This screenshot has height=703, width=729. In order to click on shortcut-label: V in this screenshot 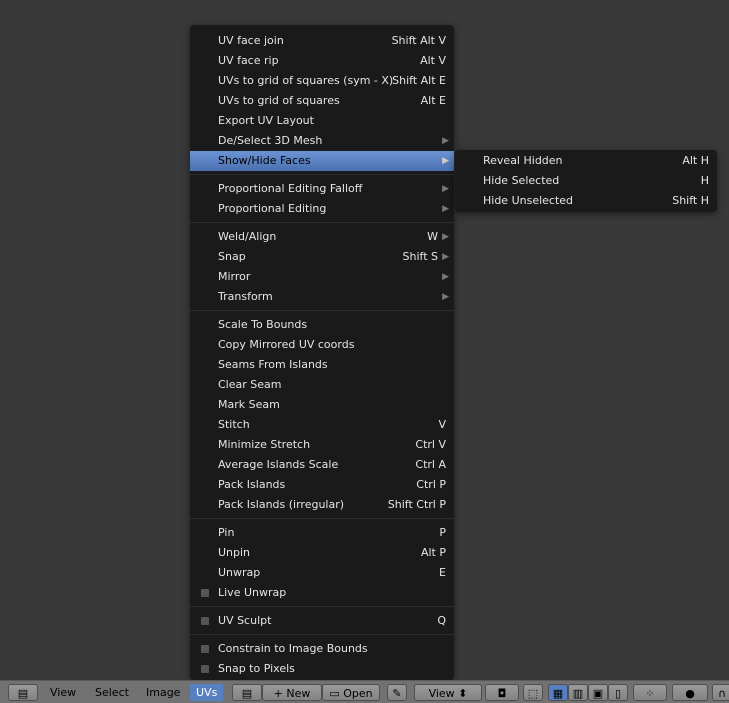, I will do `click(442, 424)`.